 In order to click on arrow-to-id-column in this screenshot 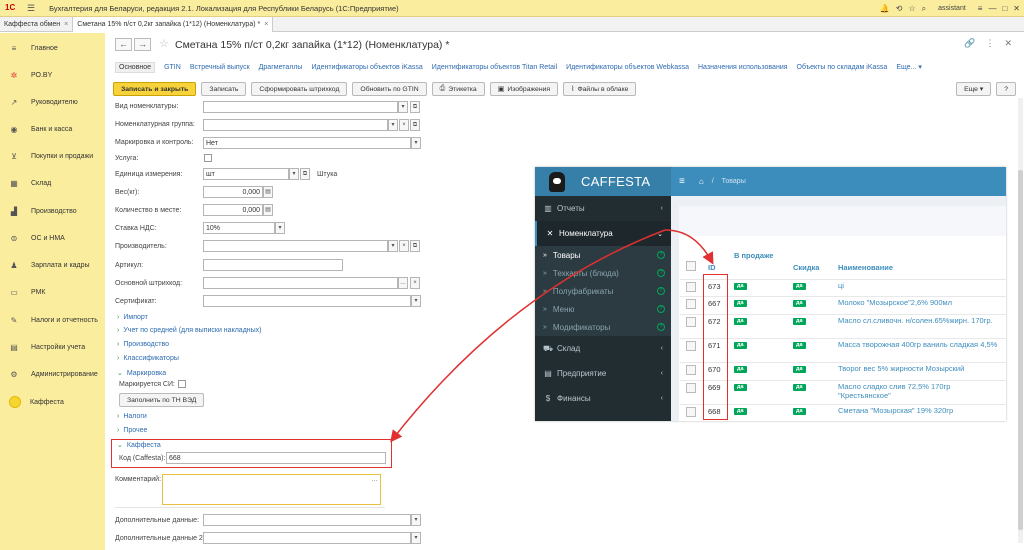, I will do `click(689, 247)`.